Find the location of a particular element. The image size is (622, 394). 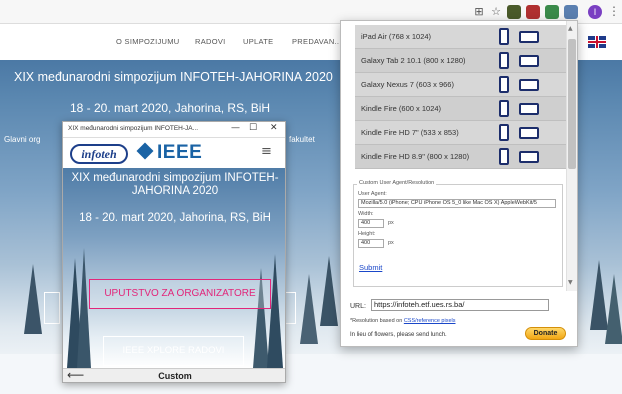

mobile-site-header: infoteh IEEE ≡ is located at coordinates (174, 153).